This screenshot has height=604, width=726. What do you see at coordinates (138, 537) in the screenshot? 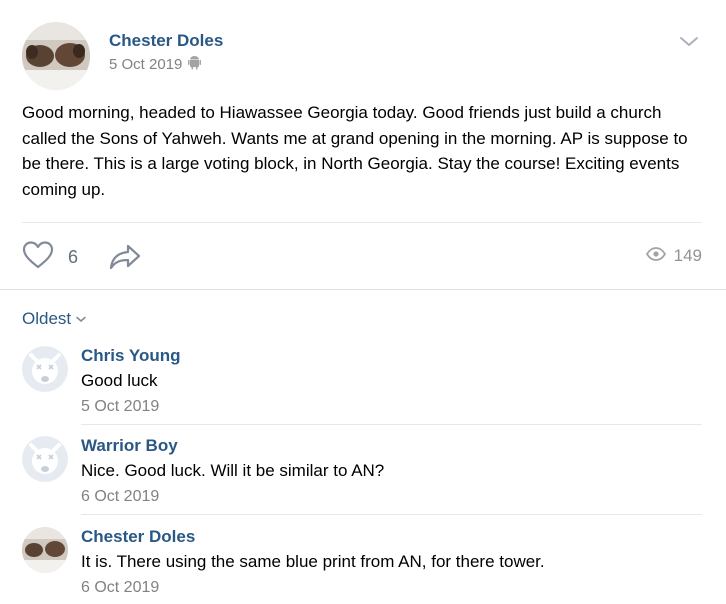
I see `comment-author: Chester Doles` at bounding box center [138, 537].